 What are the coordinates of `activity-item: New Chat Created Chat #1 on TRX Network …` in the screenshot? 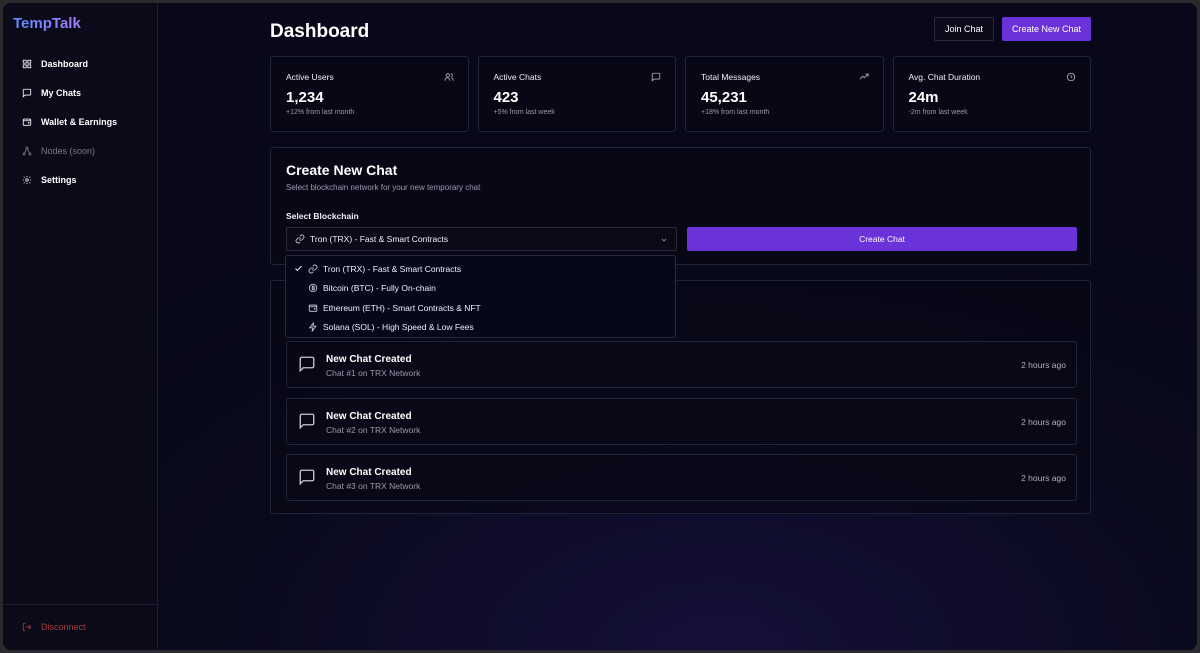 It's located at (681, 364).